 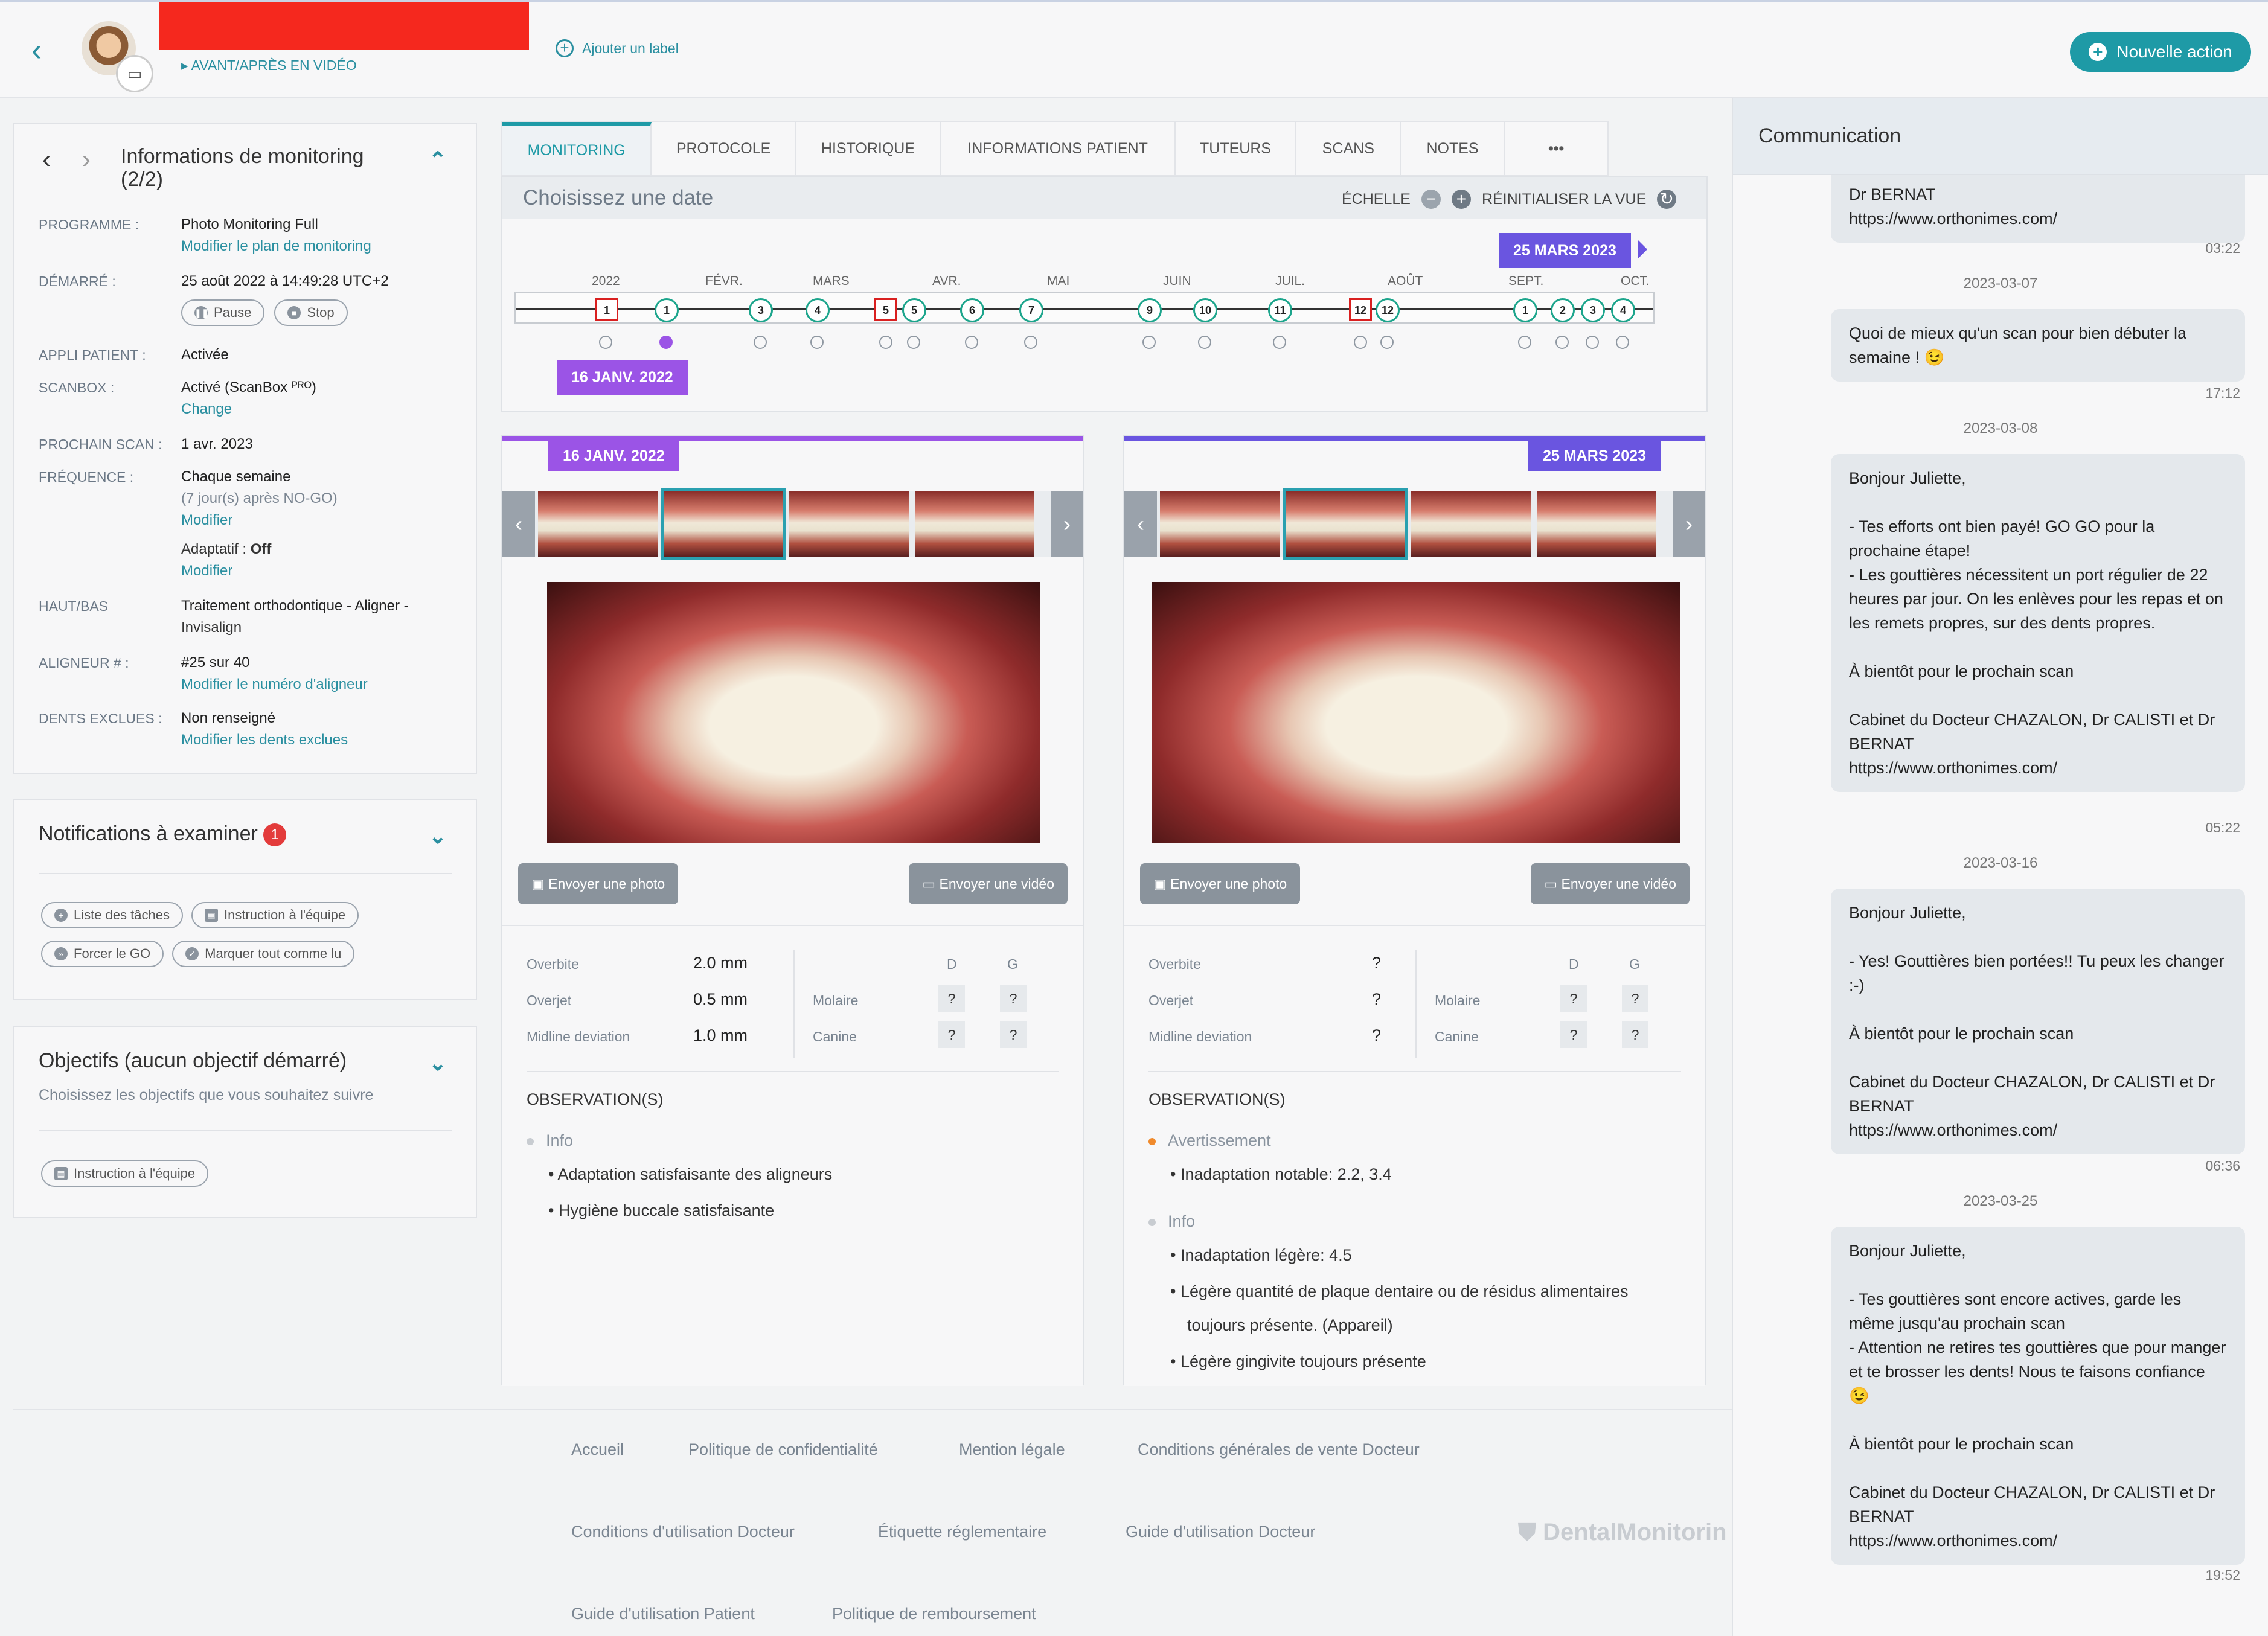 What do you see at coordinates (46, 160) in the screenshot?
I see `prev-arrow-icon: ‹` at bounding box center [46, 160].